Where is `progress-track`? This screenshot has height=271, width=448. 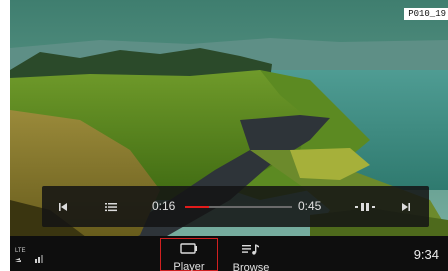 progress-track is located at coordinates (238, 207).